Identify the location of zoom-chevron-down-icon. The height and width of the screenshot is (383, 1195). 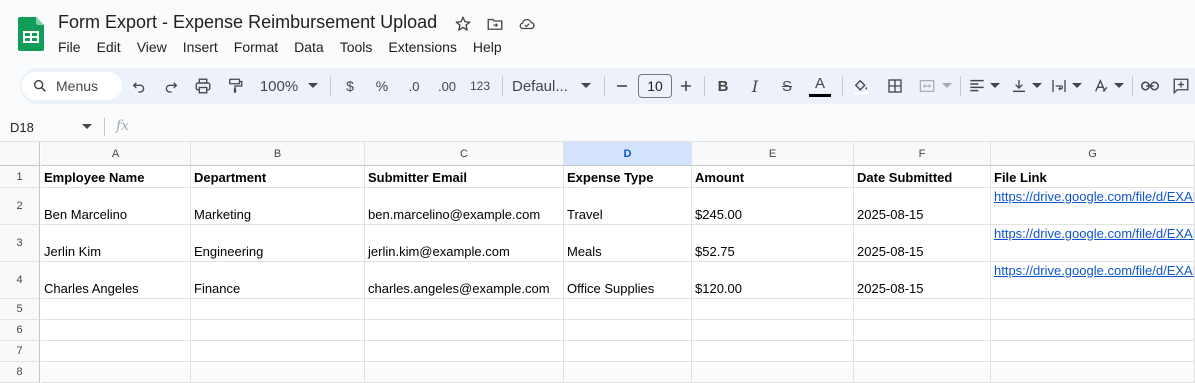
(313, 86).